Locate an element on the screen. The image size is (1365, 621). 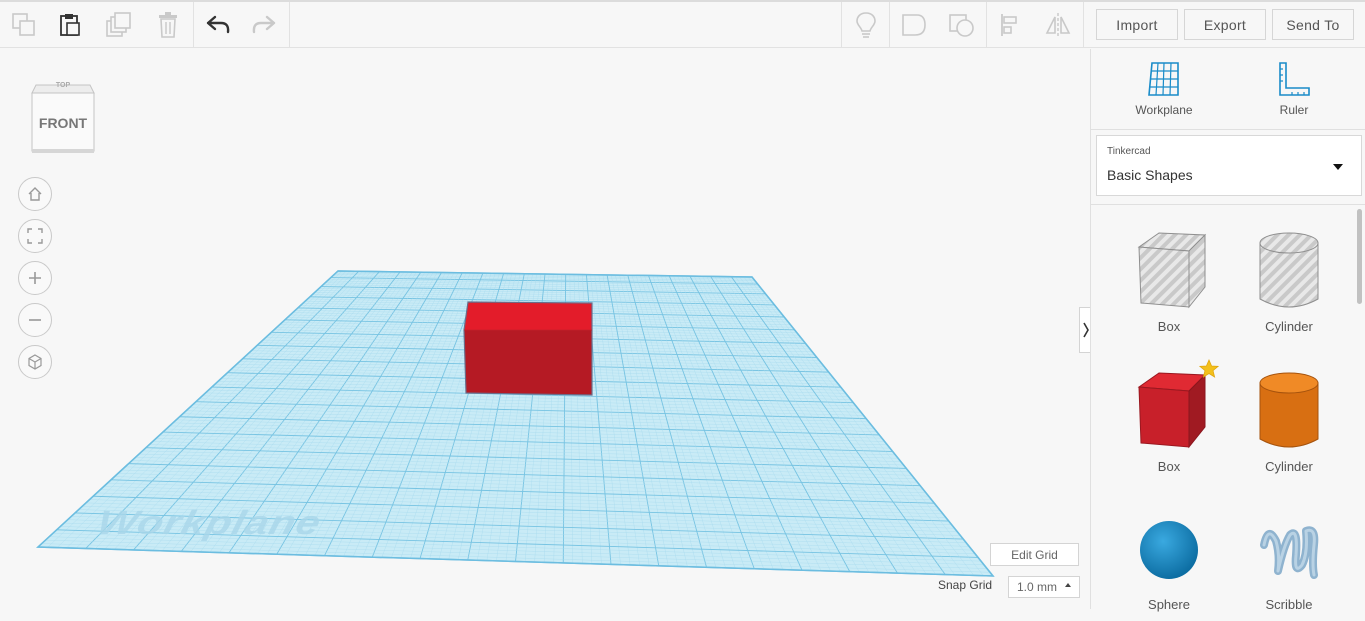
shape-hole-icon is located at coordinates (961, 25).